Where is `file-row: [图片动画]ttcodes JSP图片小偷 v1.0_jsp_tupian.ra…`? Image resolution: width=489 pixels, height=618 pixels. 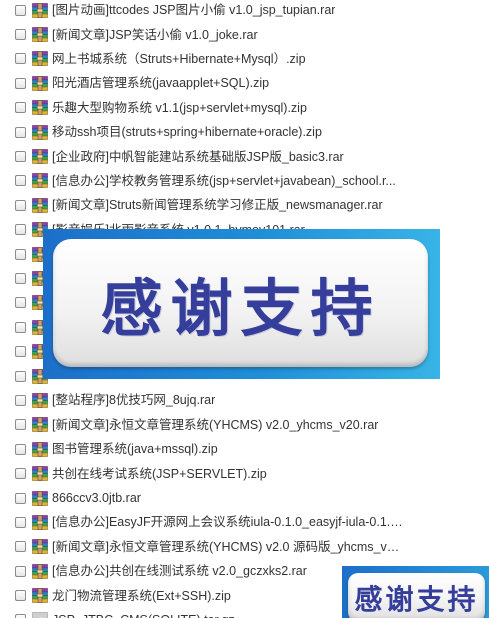
file-row: [图片动画]ttcodes JSP图片小偷 v1.0_jsp_tupian.ra… is located at coordinates (244, 11).